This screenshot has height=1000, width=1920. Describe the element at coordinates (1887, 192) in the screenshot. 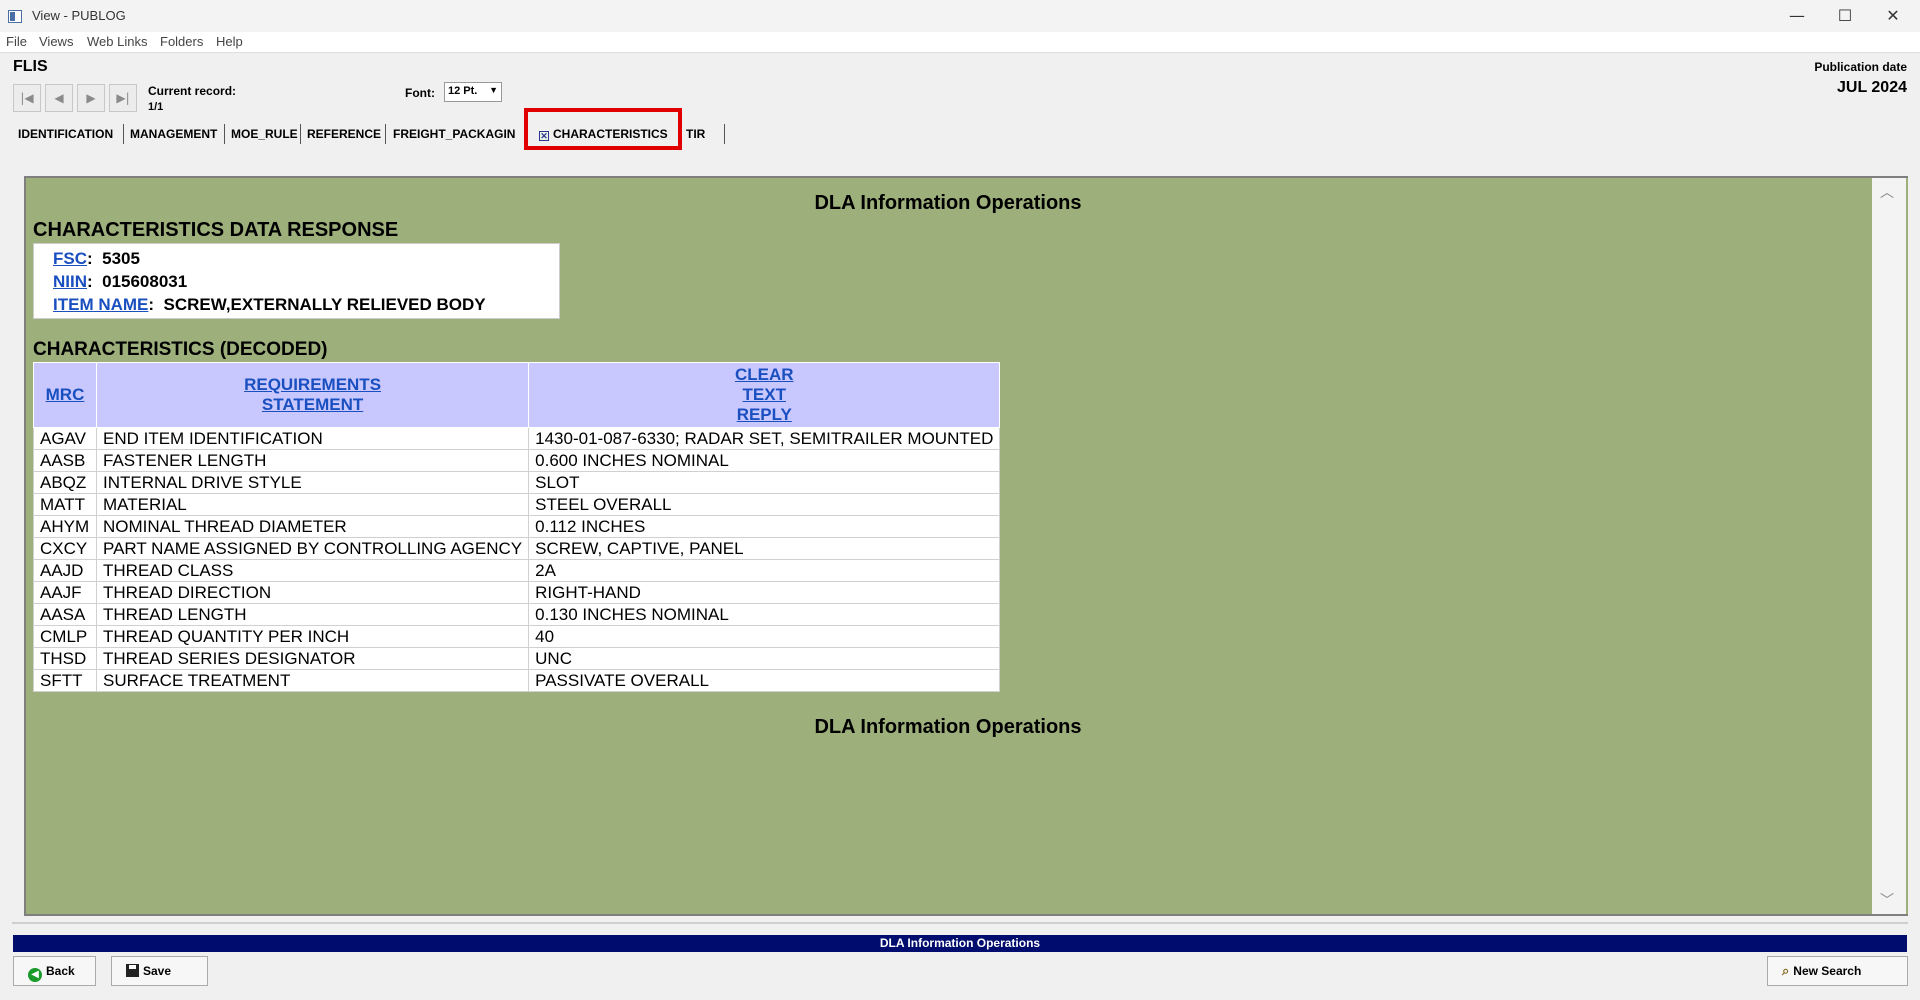

I see `scroll-up-icon: ︿` at that location.